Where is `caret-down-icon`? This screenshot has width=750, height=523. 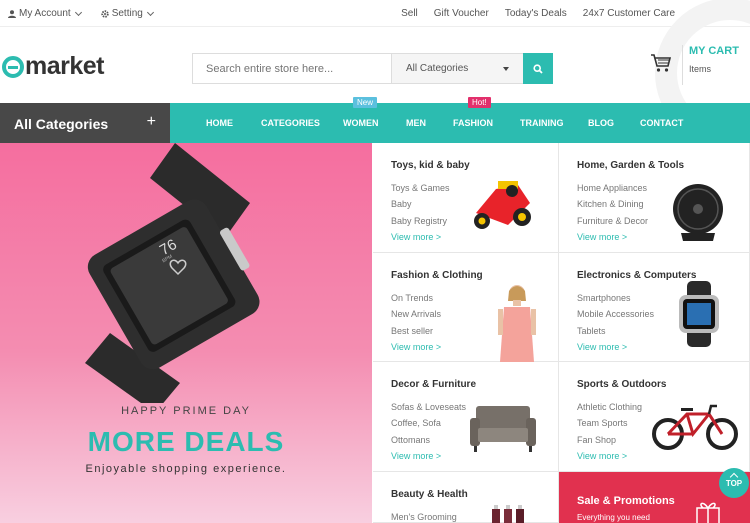 caret-down-icon is located at coordinates (506, 68).